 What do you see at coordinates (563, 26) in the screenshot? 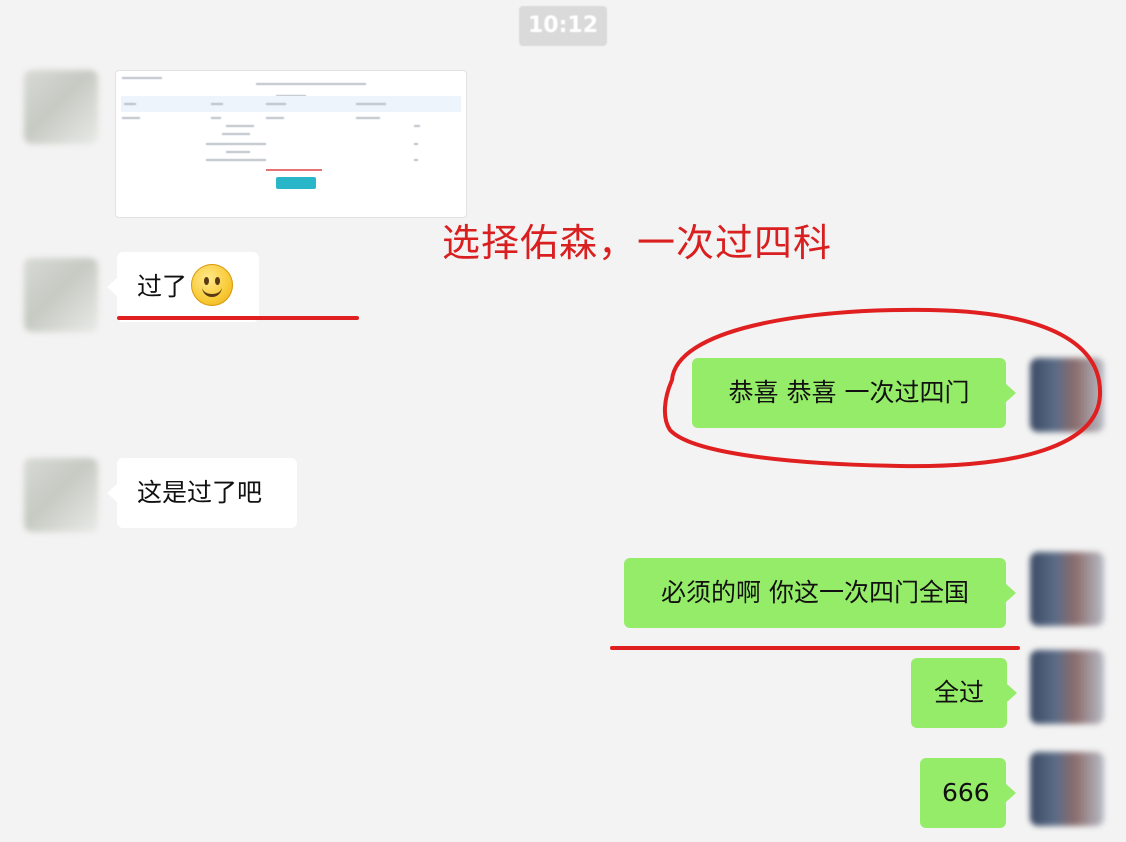
I see `timestamp-badge: 10:12` at bounding box center [563, 26].